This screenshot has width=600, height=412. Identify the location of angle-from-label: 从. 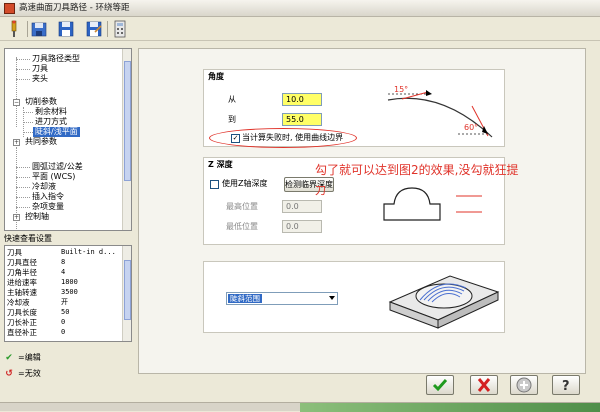
(232, 99).